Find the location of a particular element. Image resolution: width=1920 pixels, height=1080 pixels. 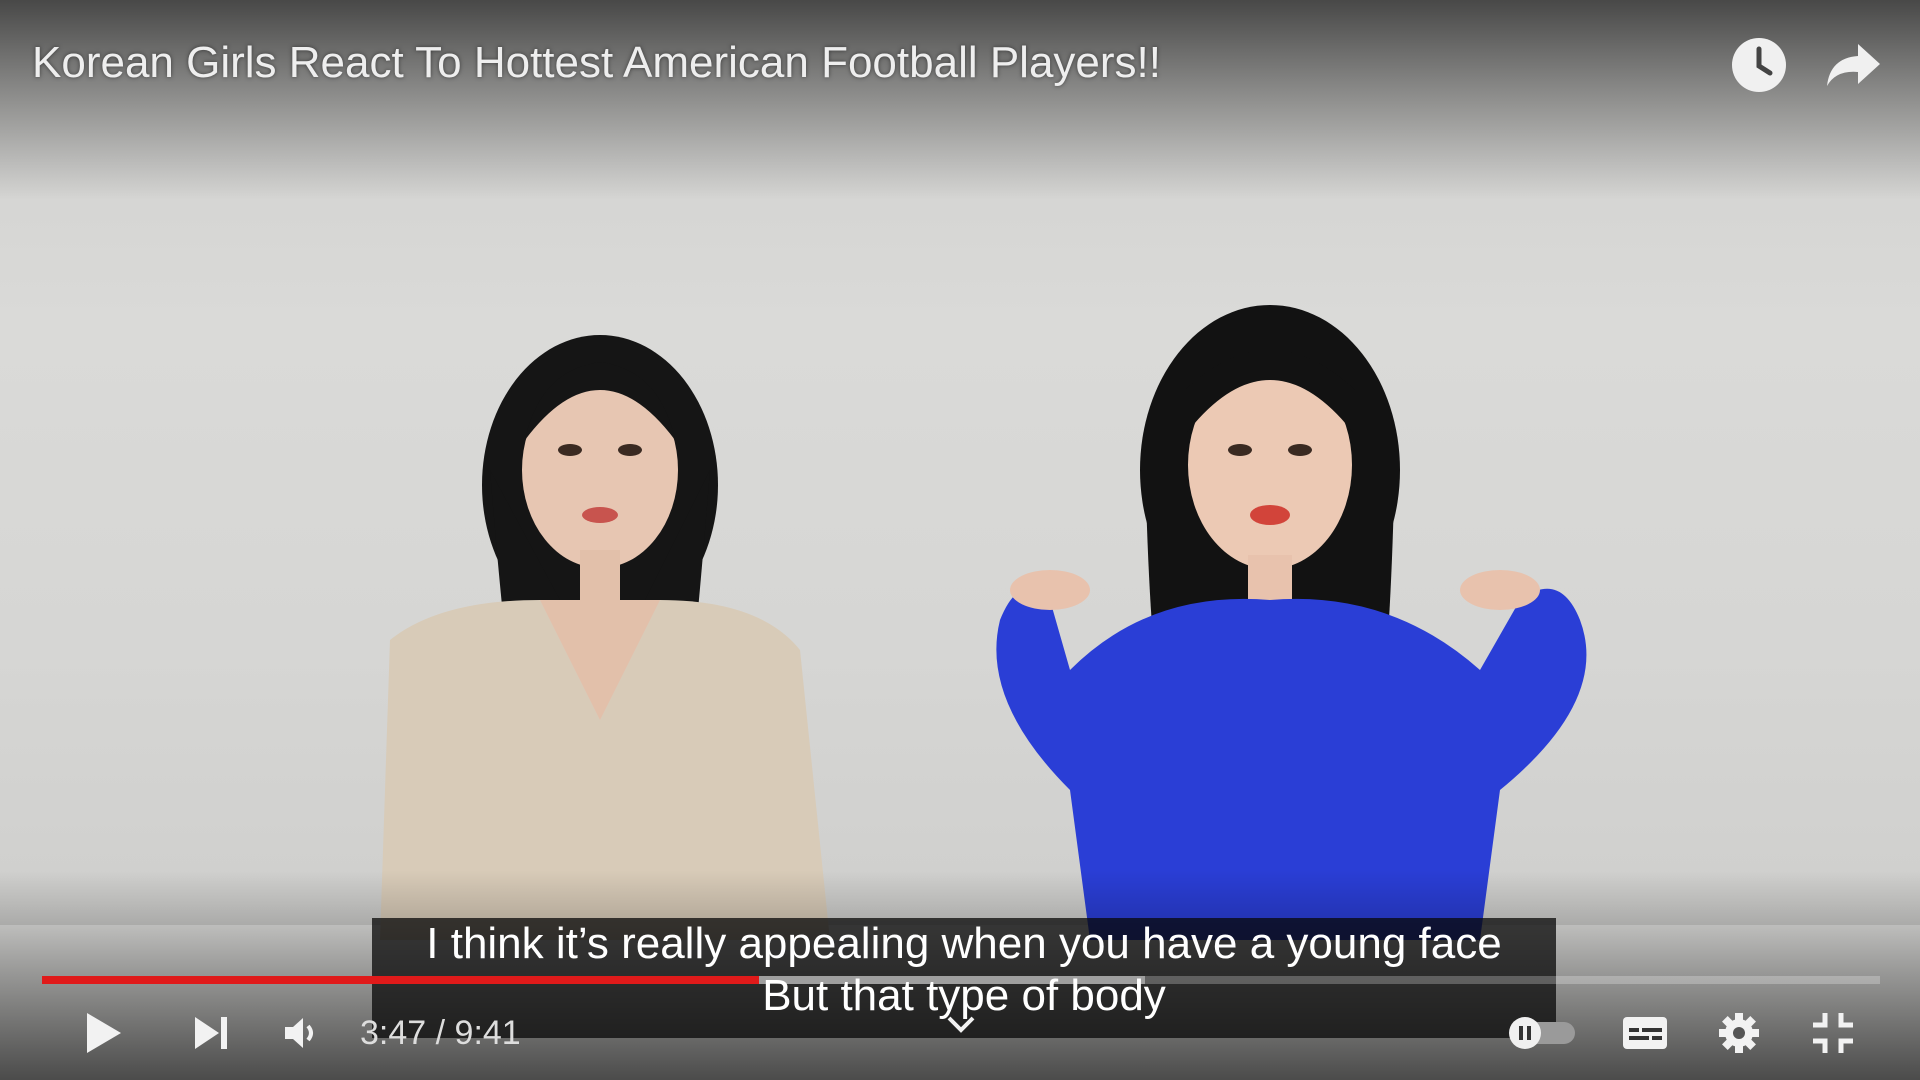

progress-bar is located at coordinates (961, 980).